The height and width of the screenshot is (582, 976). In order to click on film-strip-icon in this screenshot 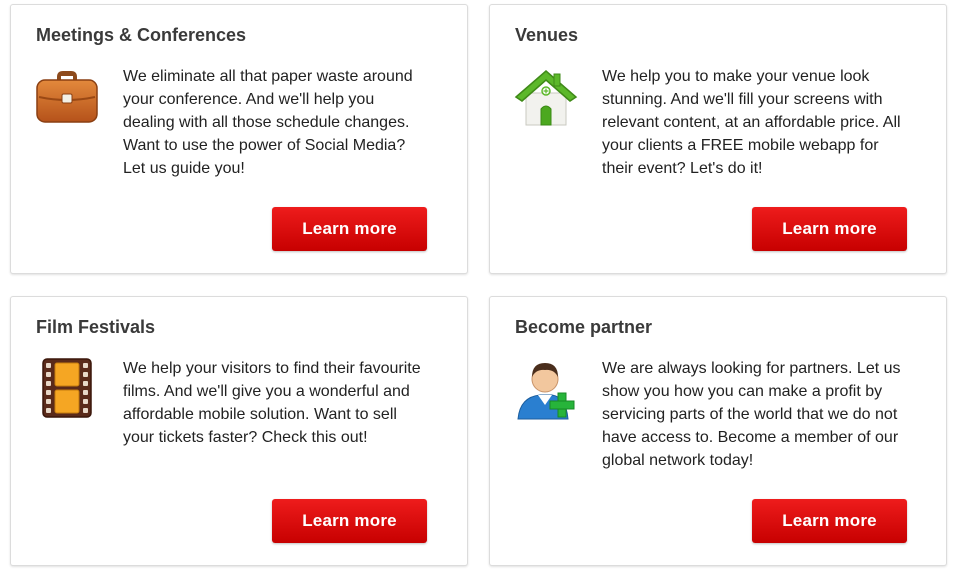, I will do `click(67, 389)`.